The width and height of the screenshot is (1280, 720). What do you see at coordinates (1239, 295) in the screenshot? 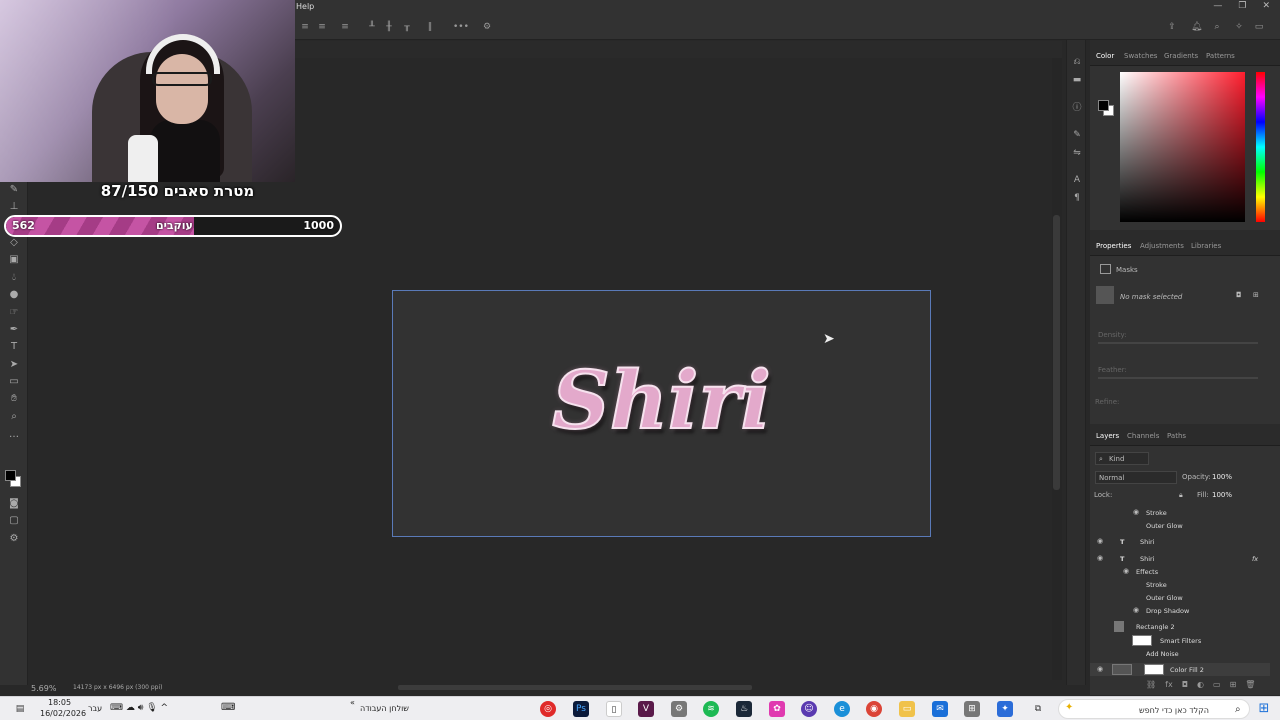
I see `pixel-mask-icon: ◘` at bounding box center [1239, 295].